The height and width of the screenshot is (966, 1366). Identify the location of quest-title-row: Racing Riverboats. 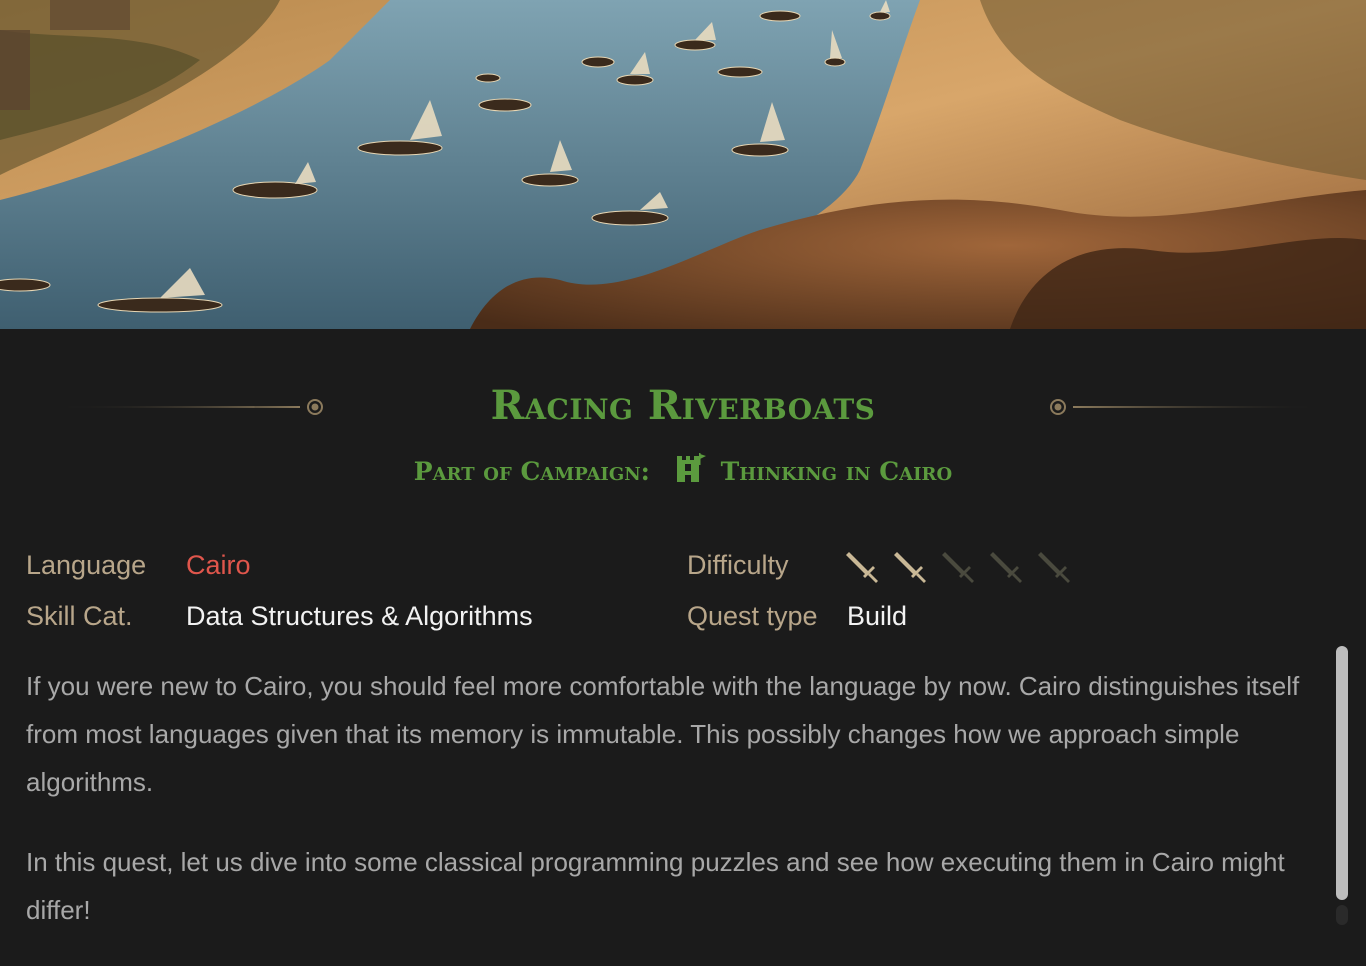
(683, 407).